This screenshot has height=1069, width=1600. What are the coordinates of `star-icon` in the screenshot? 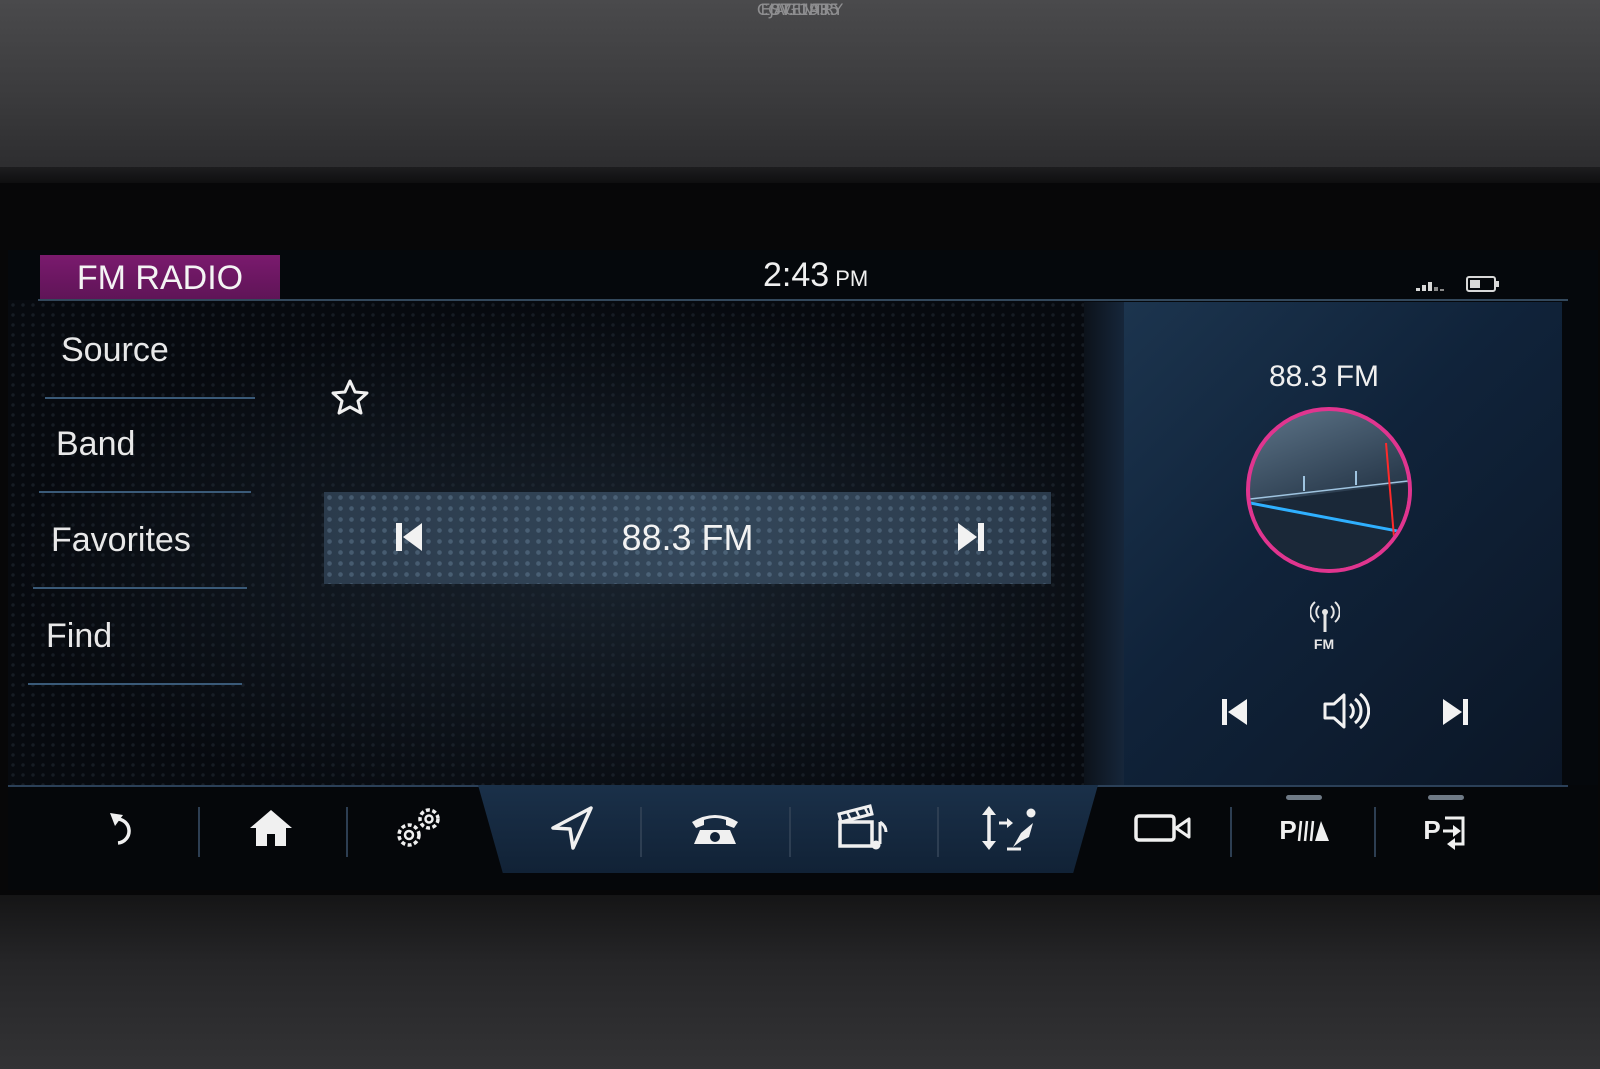 It's located at (350, 399).